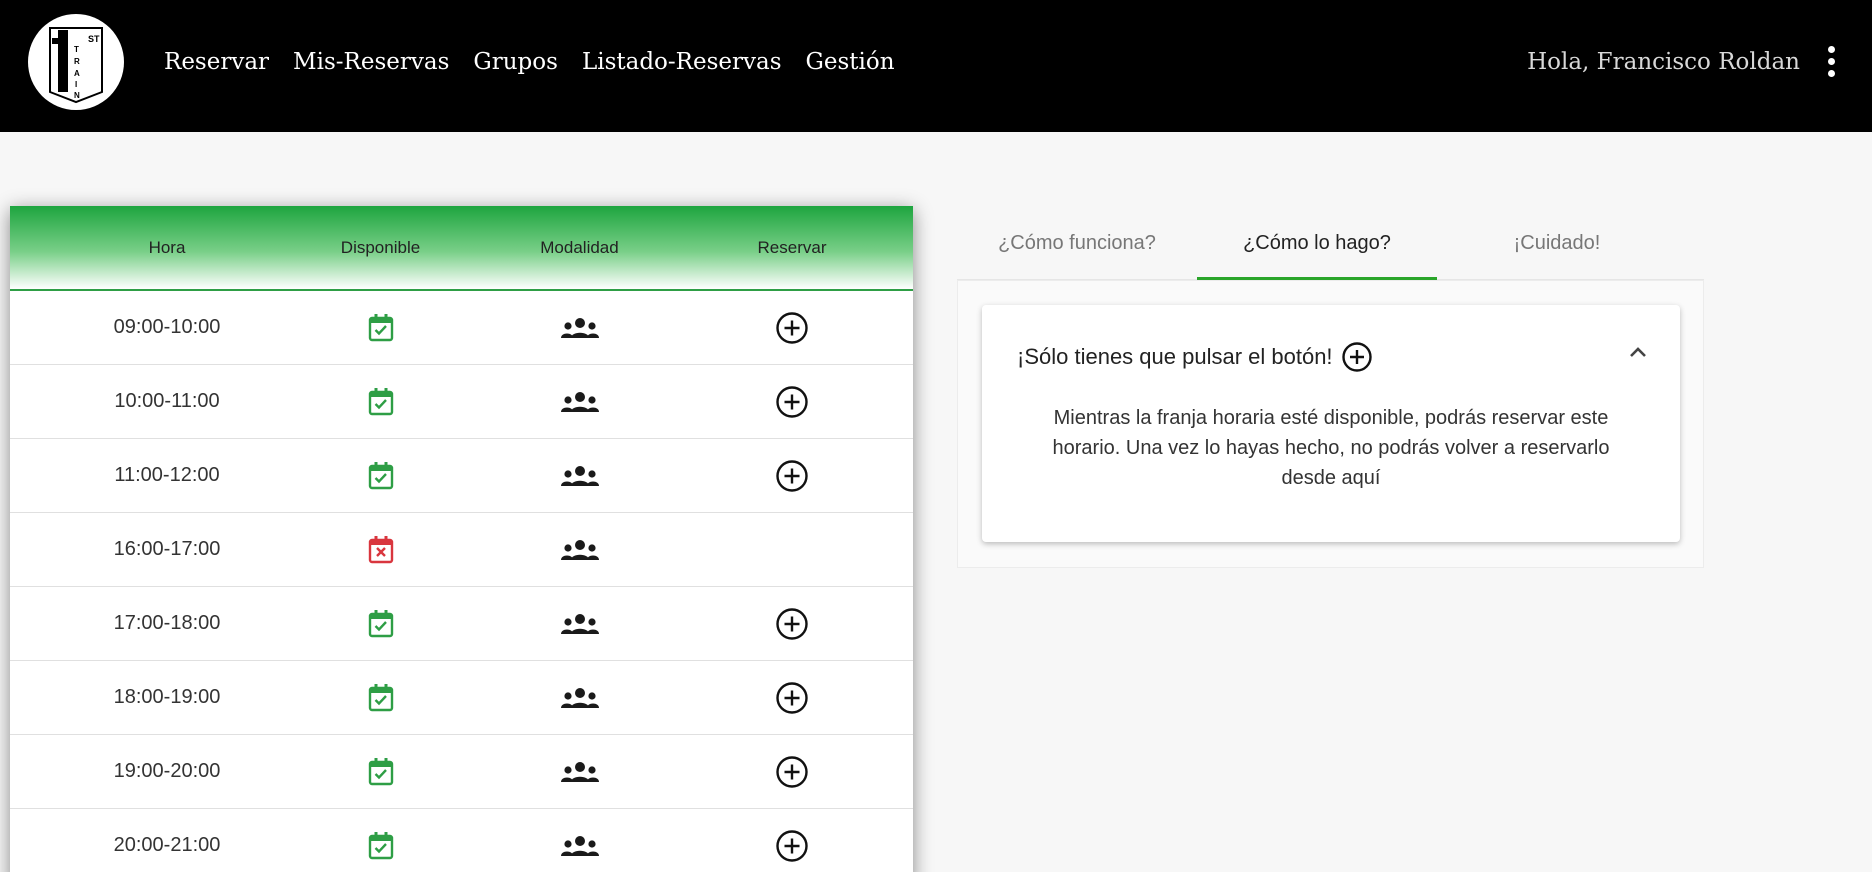  I want to click on hour-cell: 16:00-17:00, so click(167, 549).